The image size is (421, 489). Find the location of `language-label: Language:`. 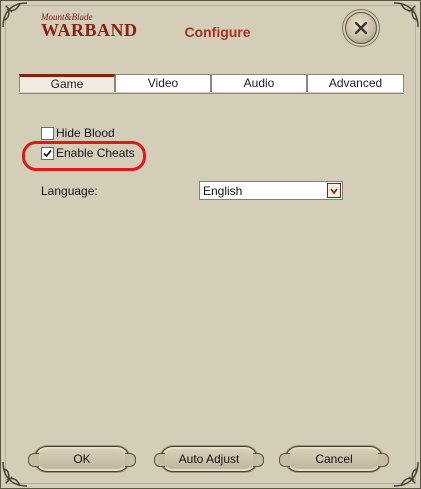

language-label: Language: is located at coordinates (69, 191).